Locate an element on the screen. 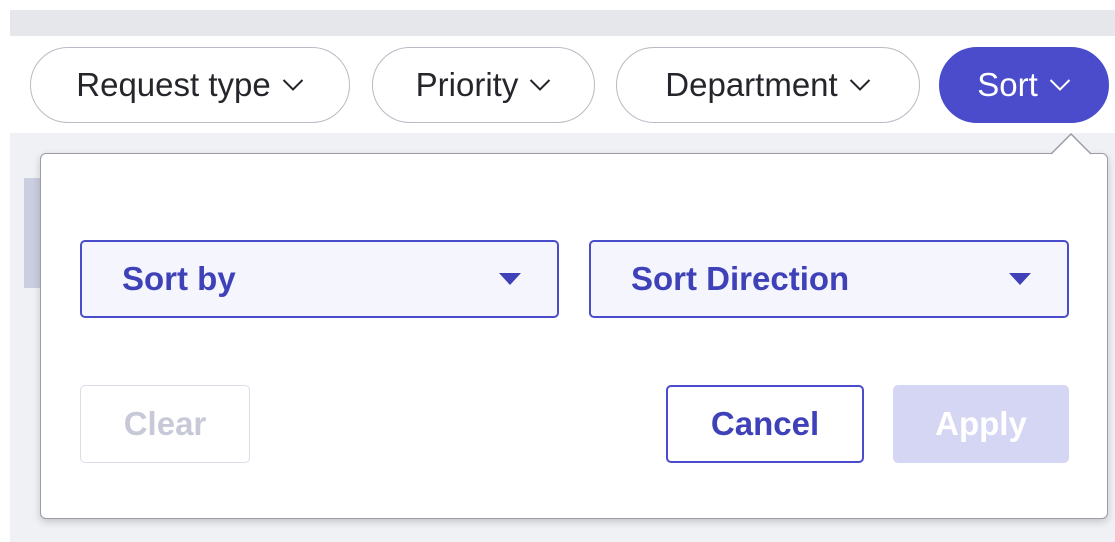 This screenshot has height=542, width=1115. filter-chip-department: Department is located at coordinates (768, 85).